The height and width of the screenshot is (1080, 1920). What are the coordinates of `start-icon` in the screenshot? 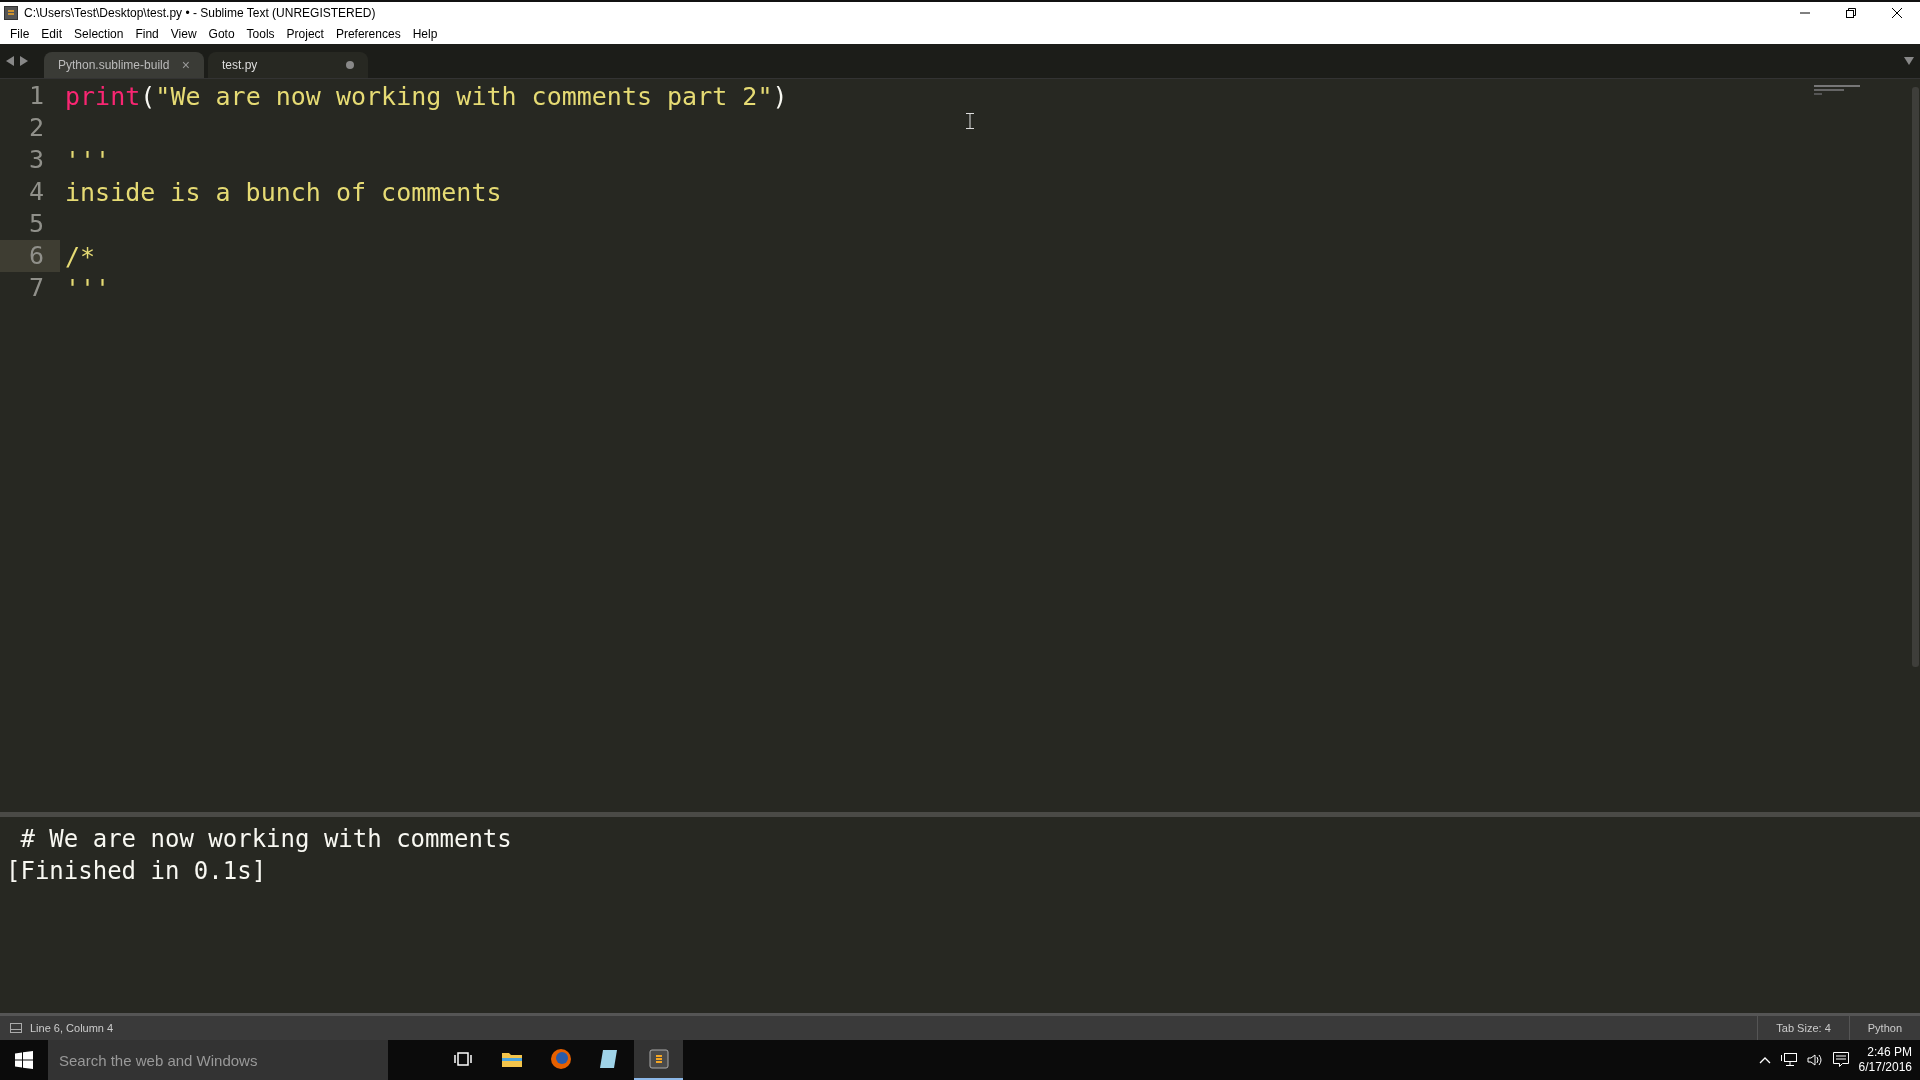 It's located at (24, 1060).